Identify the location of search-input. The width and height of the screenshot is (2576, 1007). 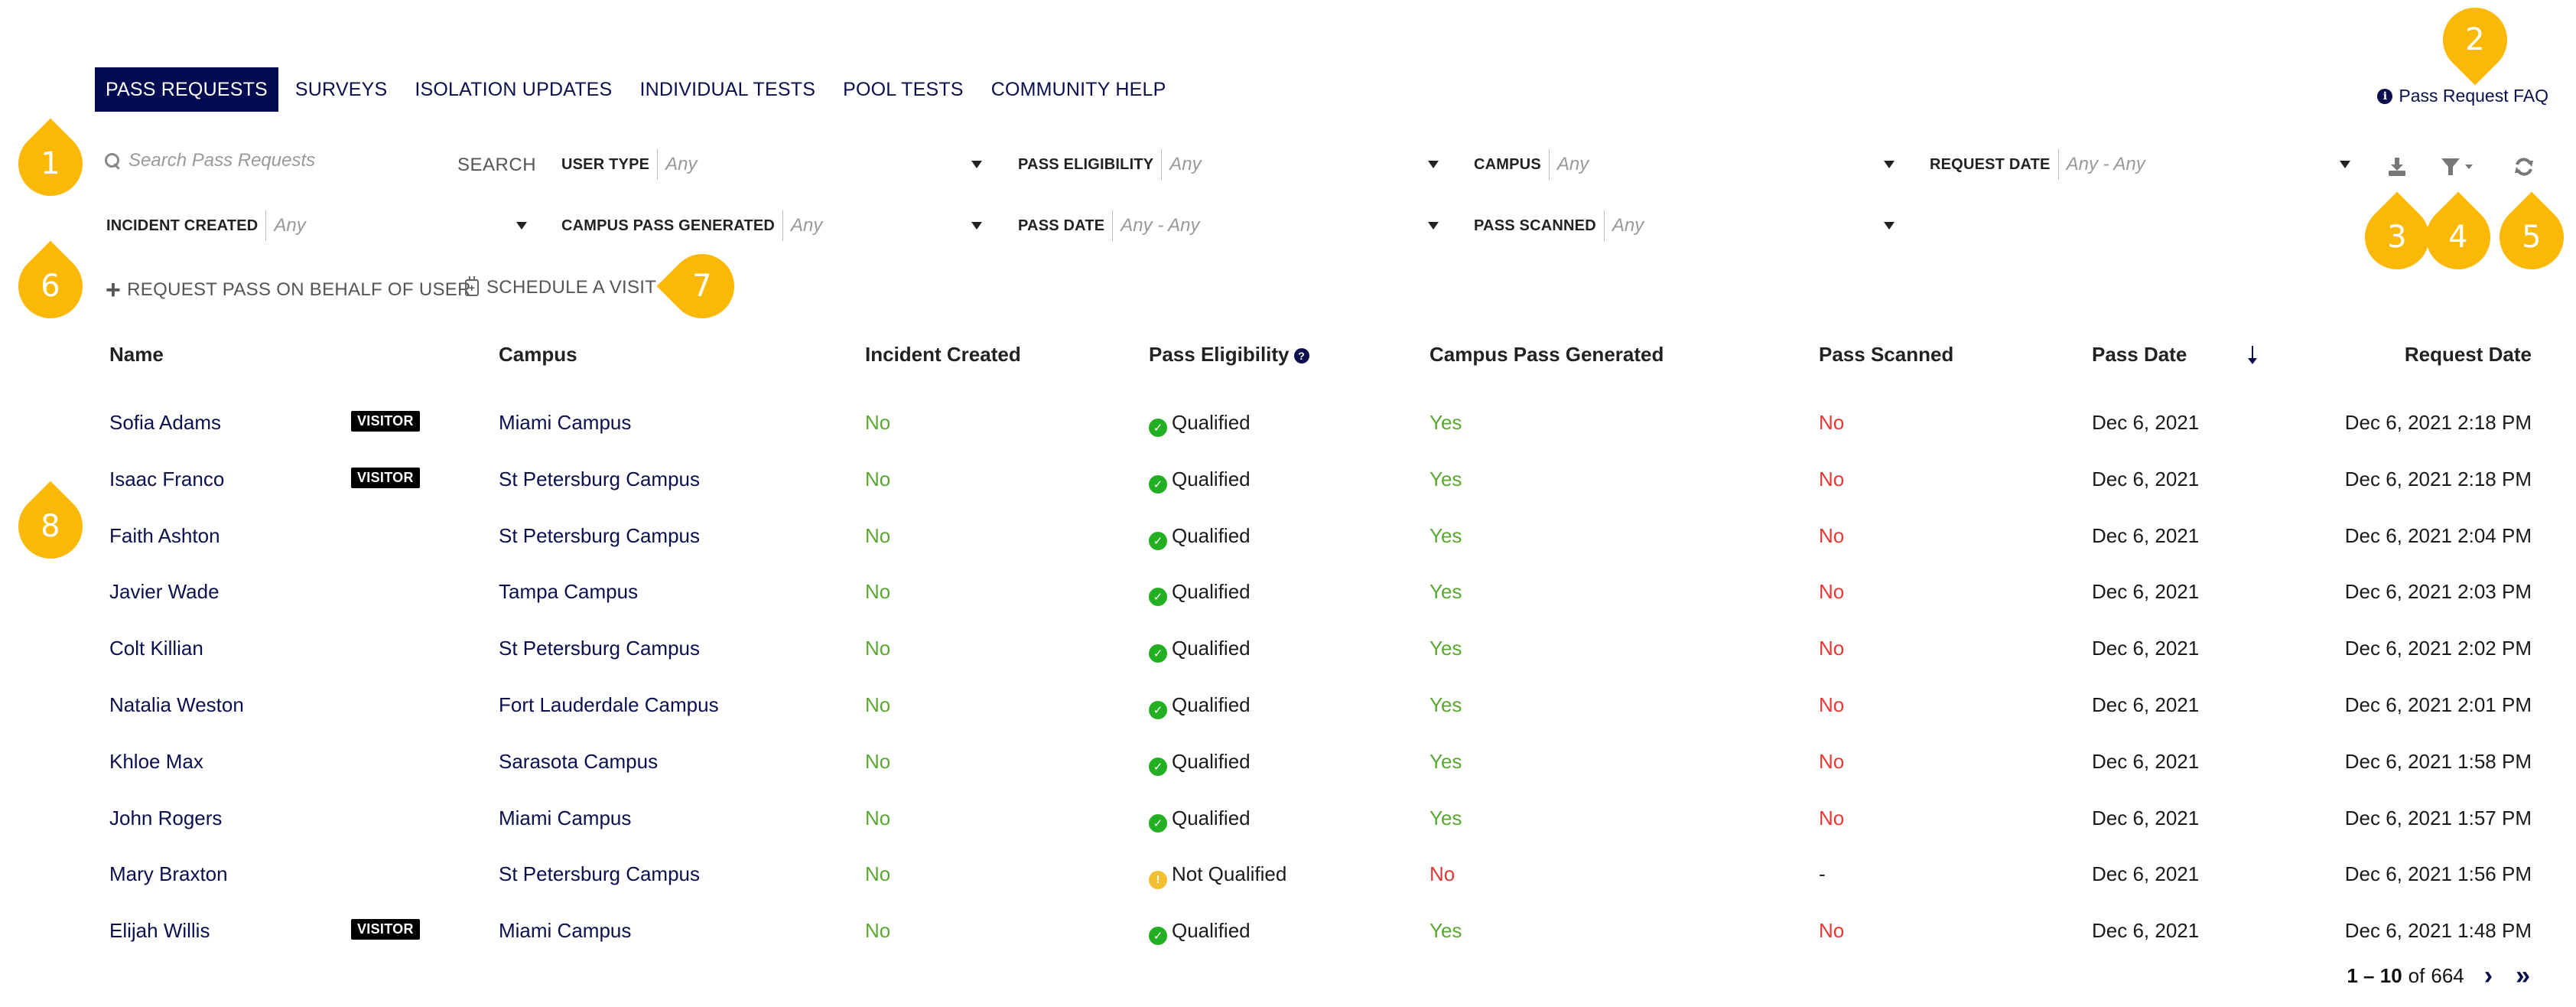
(289, 160).